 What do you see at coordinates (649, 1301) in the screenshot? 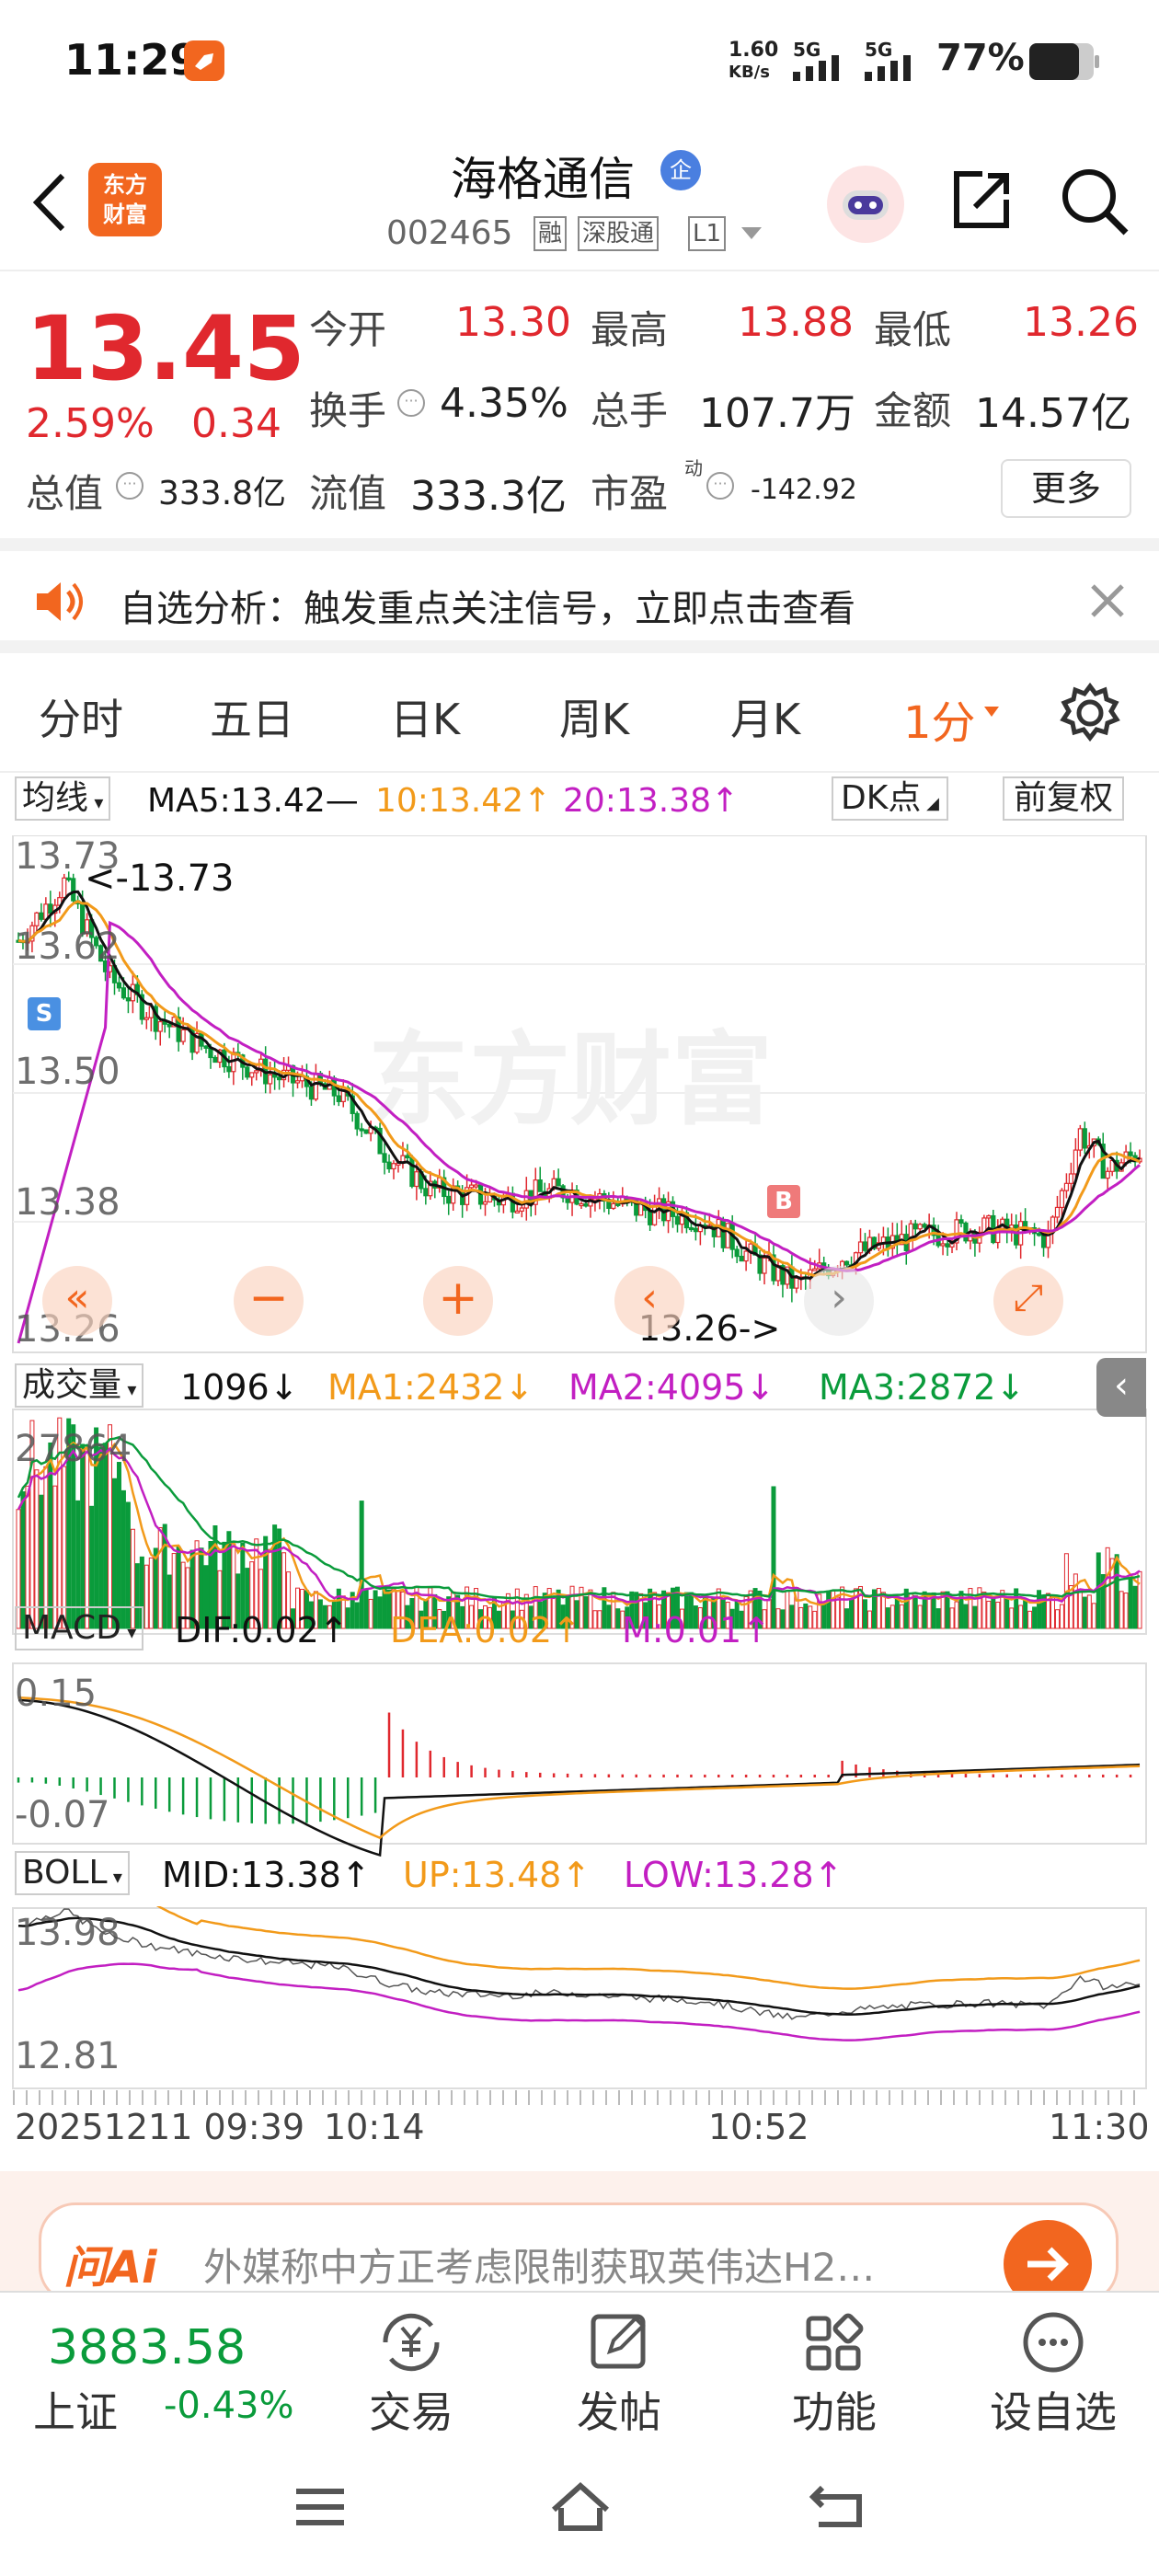
I see `step-left-icon: ‹` at bounding box center [649, 1301].